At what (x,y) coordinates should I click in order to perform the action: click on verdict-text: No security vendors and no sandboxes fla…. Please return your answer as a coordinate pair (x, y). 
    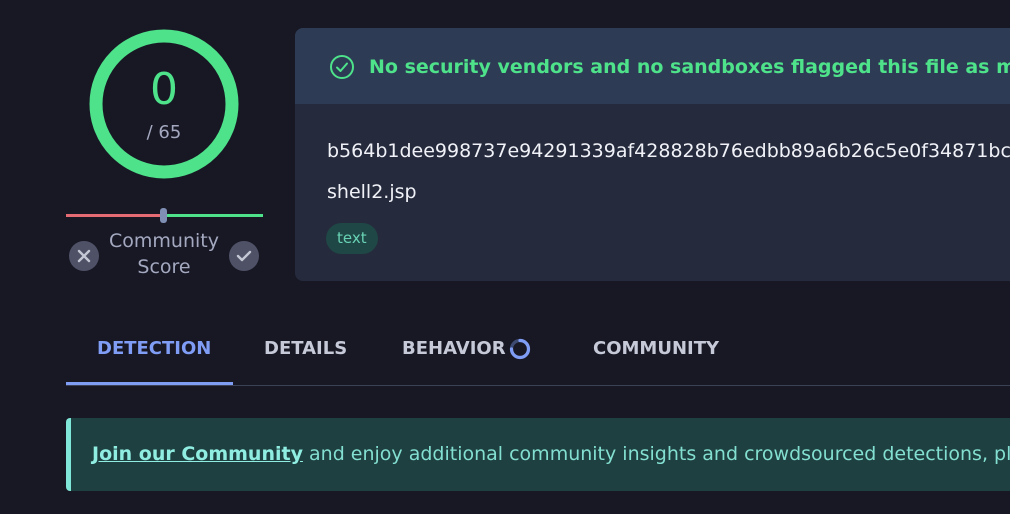
    Looking at the image, I should click on (689, 67).